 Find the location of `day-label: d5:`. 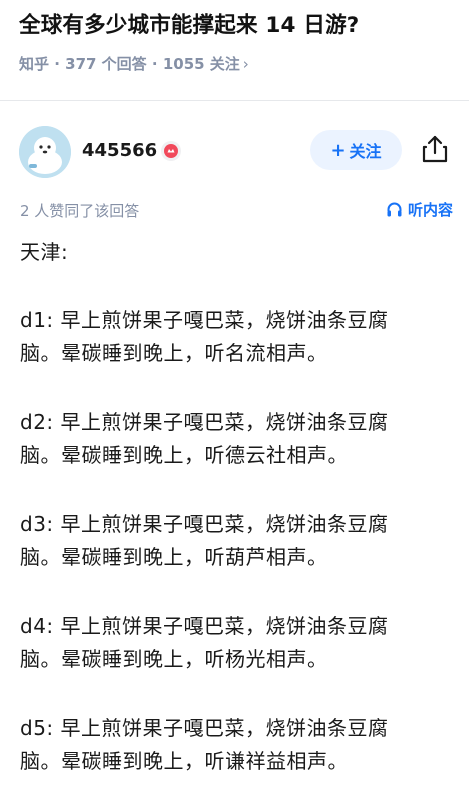

day-label: d5: is located at coordinates (37, 728).